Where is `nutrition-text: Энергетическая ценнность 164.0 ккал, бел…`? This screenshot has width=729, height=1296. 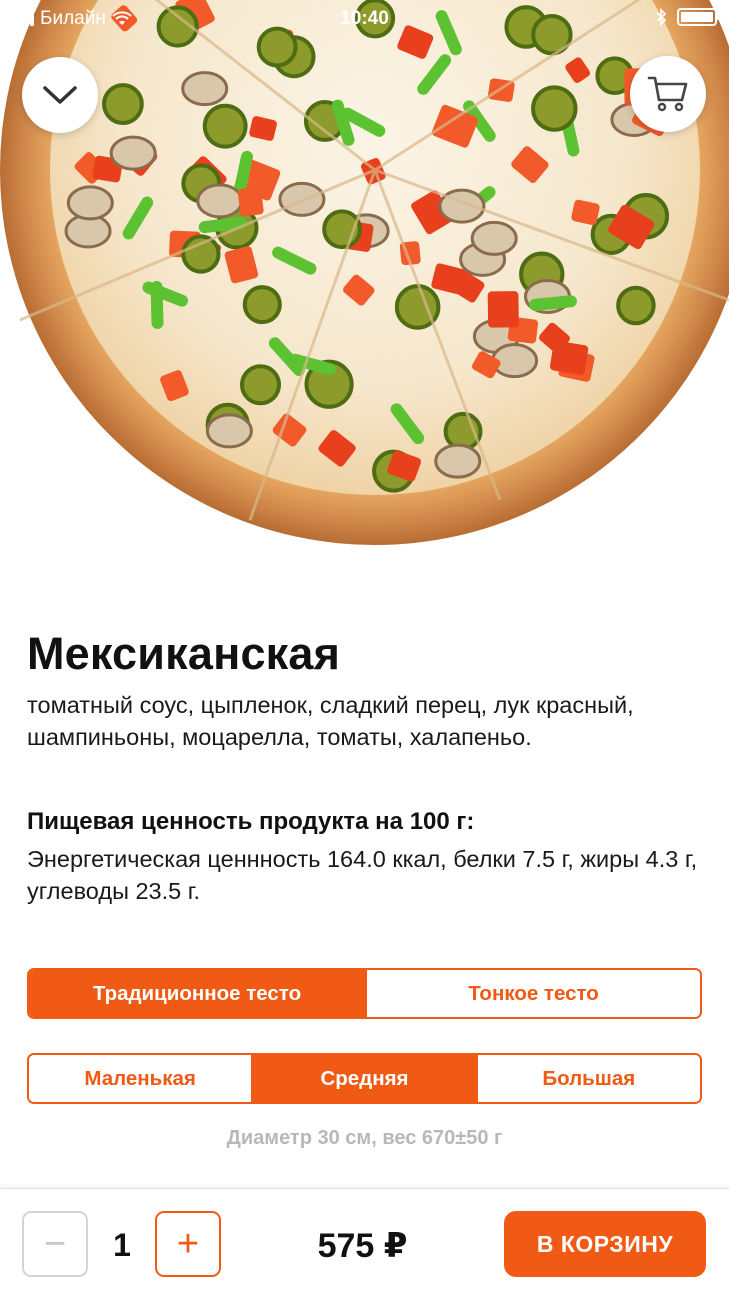 nutrition-text: Энергетическая ценнность 164.0 ккал, бел… is located at coordinates (362, 875).